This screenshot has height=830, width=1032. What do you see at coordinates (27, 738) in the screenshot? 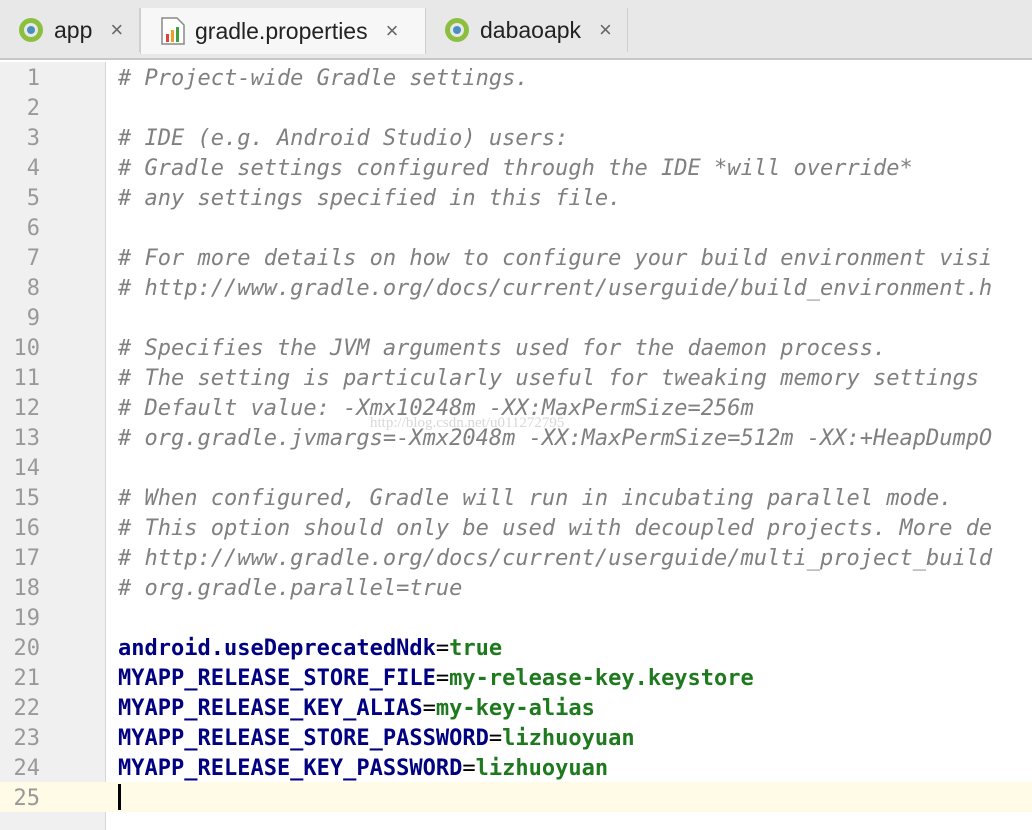
I see `line-number: 23` at bounding box center [27, 738].